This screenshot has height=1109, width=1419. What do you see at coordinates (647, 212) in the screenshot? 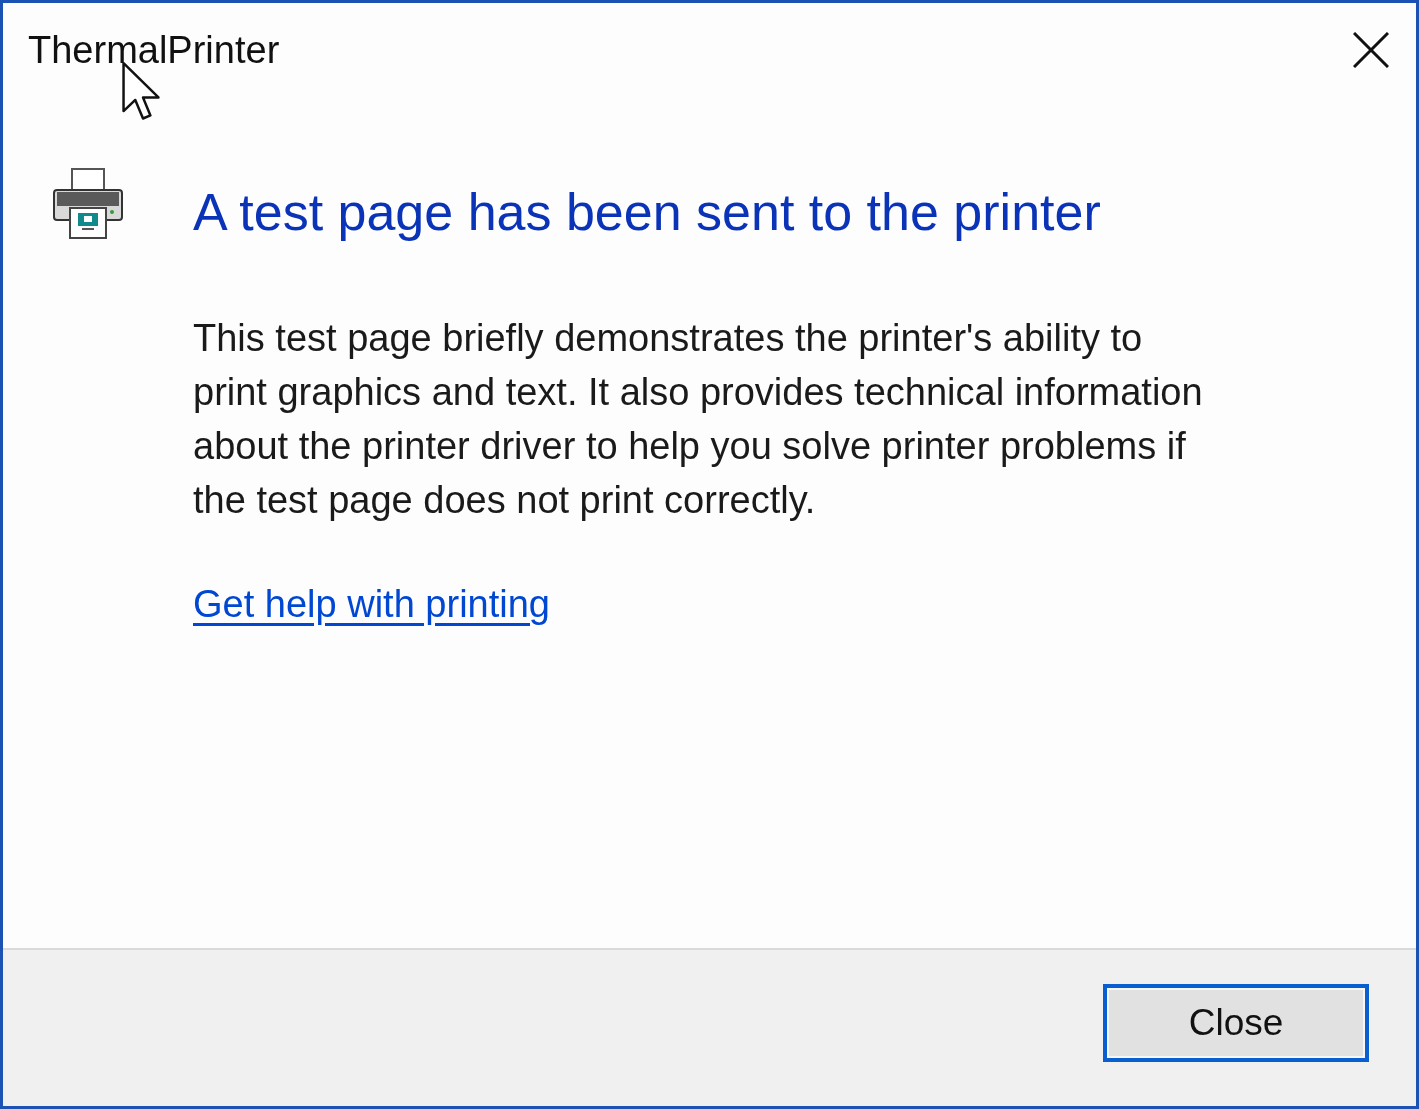
I see `dialog-heading: A test page has been sent to the printer` at bounding box center [647, 212].